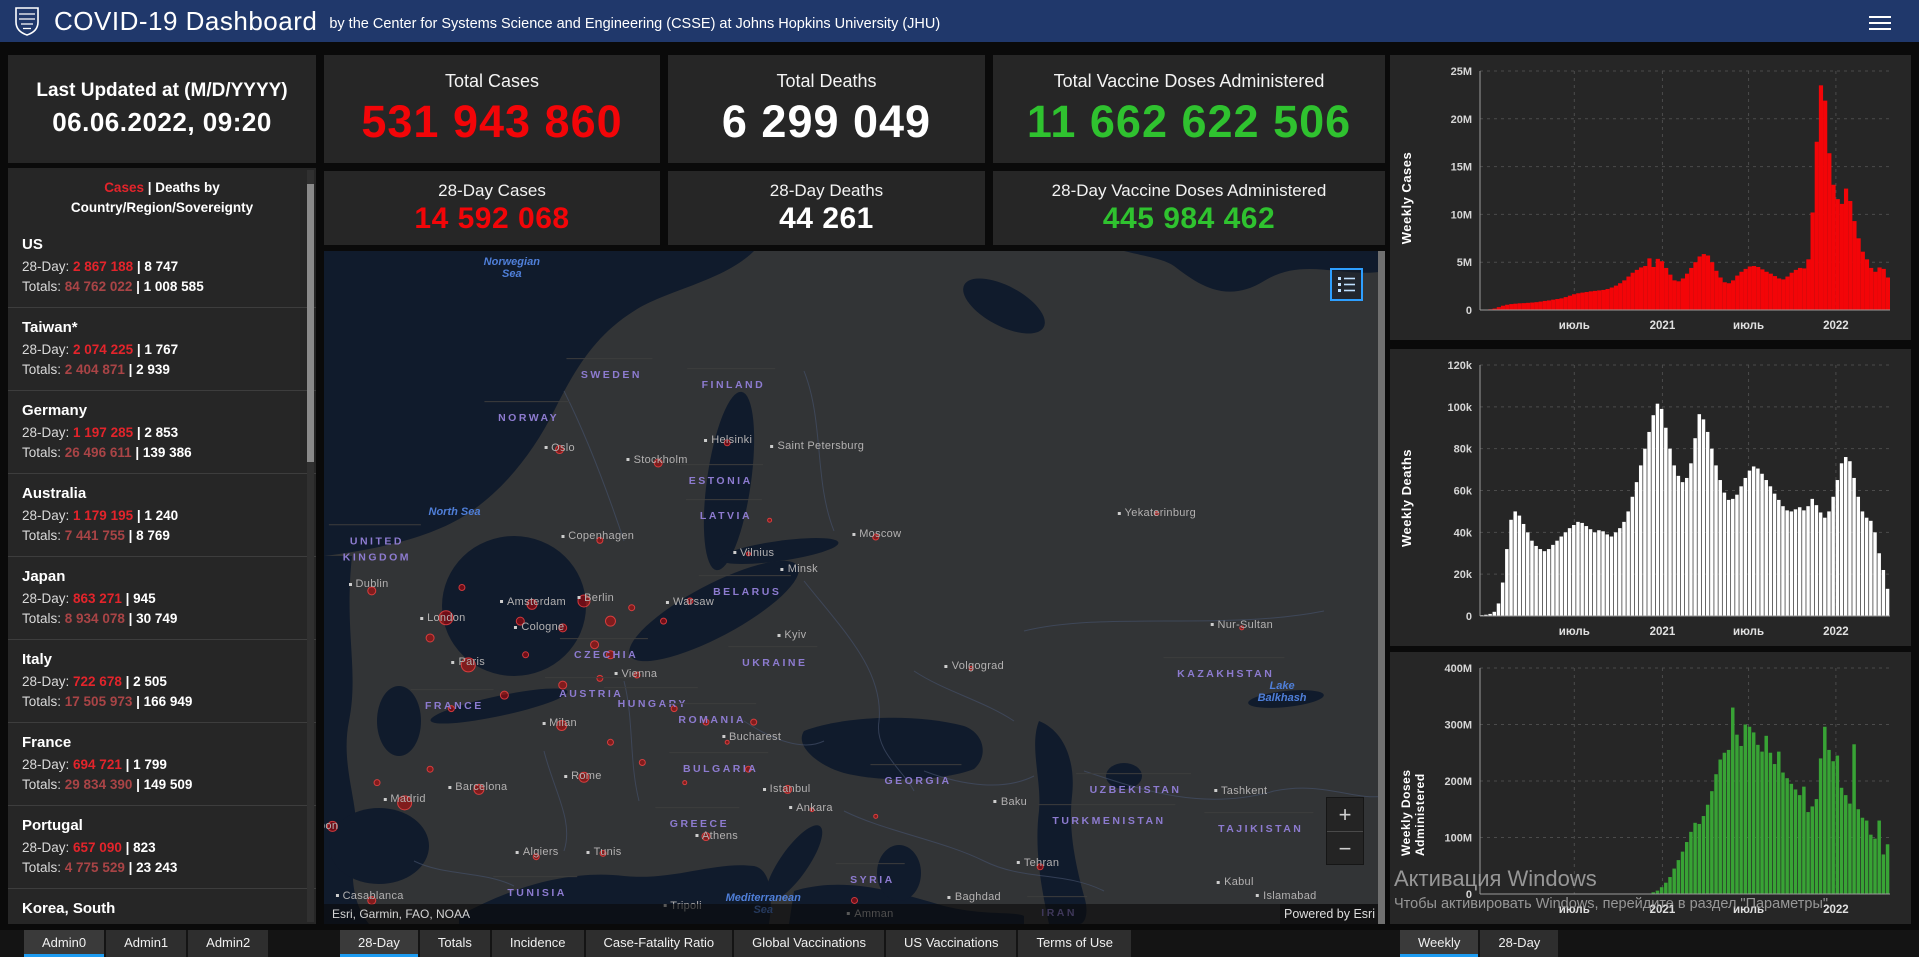 The image size is (1919, 957). Describe the element at coordinates (826, 218) in the screenshot. I see `day28-deaths-value: 44 261` at that location.